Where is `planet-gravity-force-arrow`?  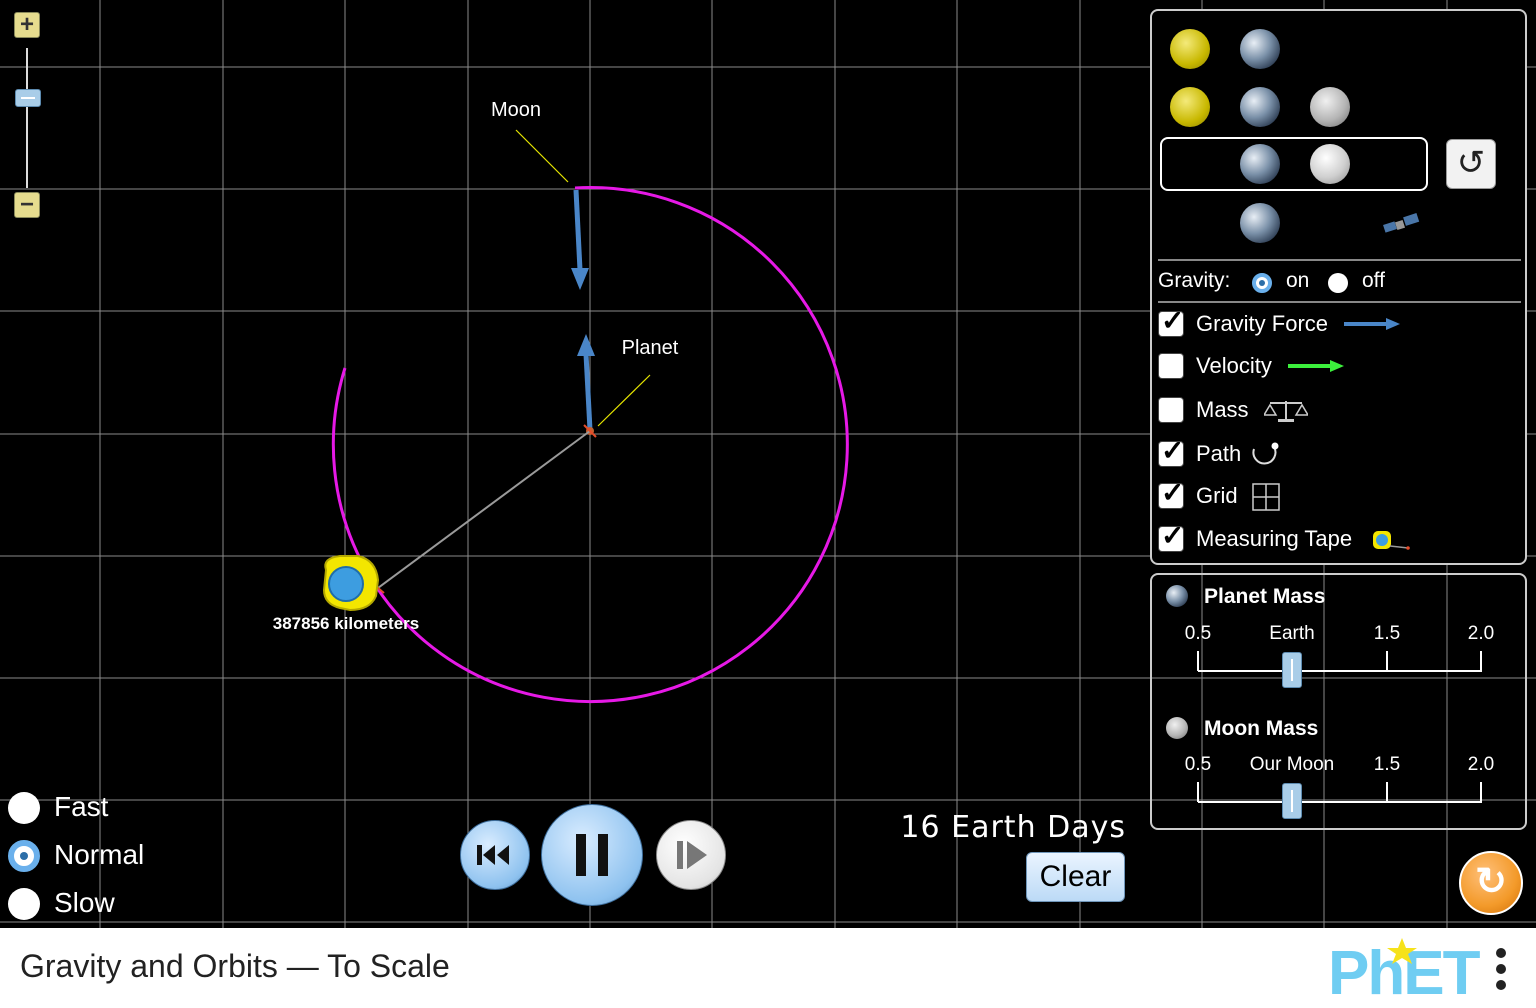 planet-gravity-force-arrow is located at coordinates (586, 382).